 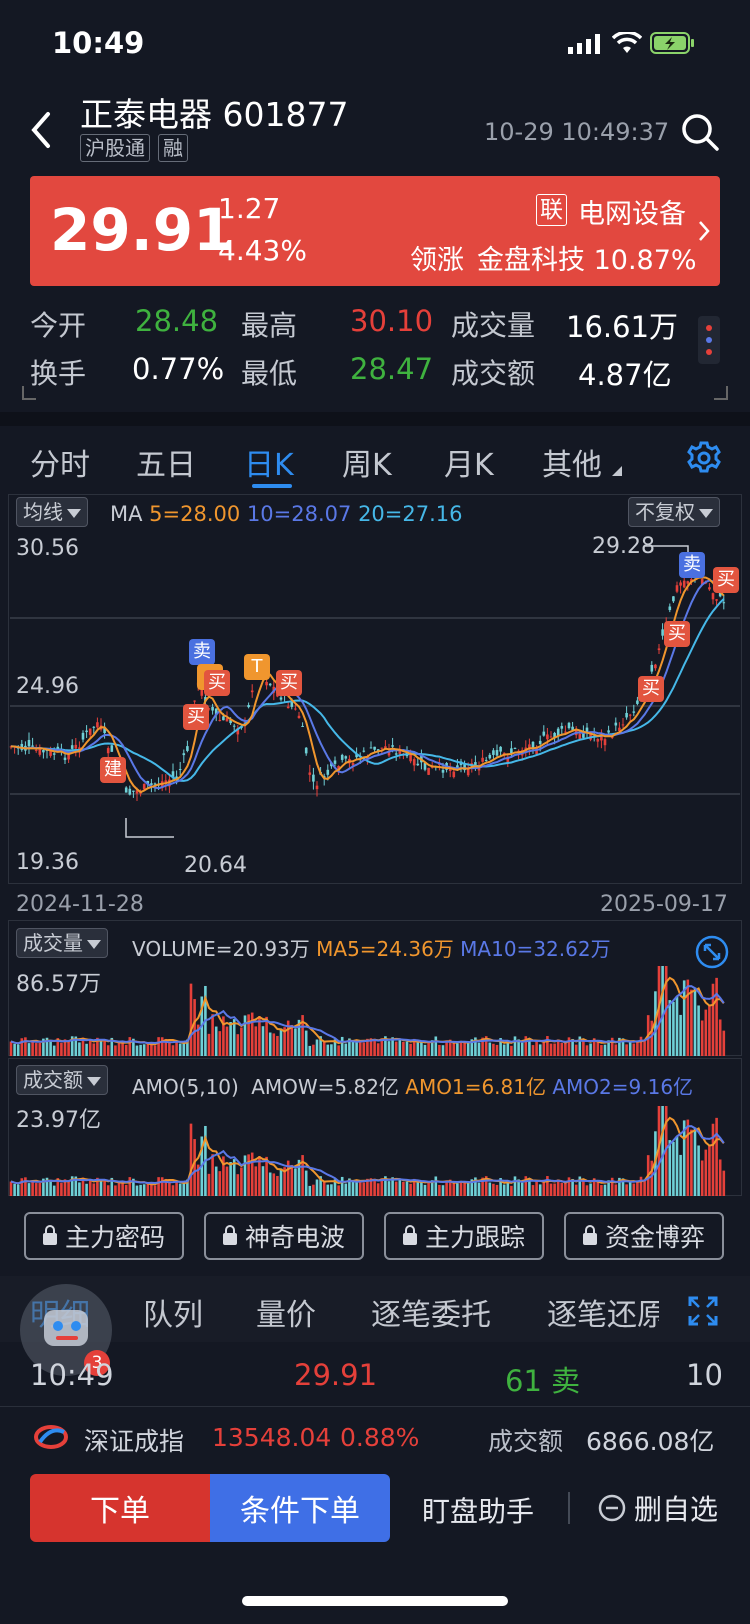 What do you see at coordinates (284, 1236) in the screenshot?
I see `tool-shenqi-dianbo: 神奇电波` at bounding box center [284, 1236].